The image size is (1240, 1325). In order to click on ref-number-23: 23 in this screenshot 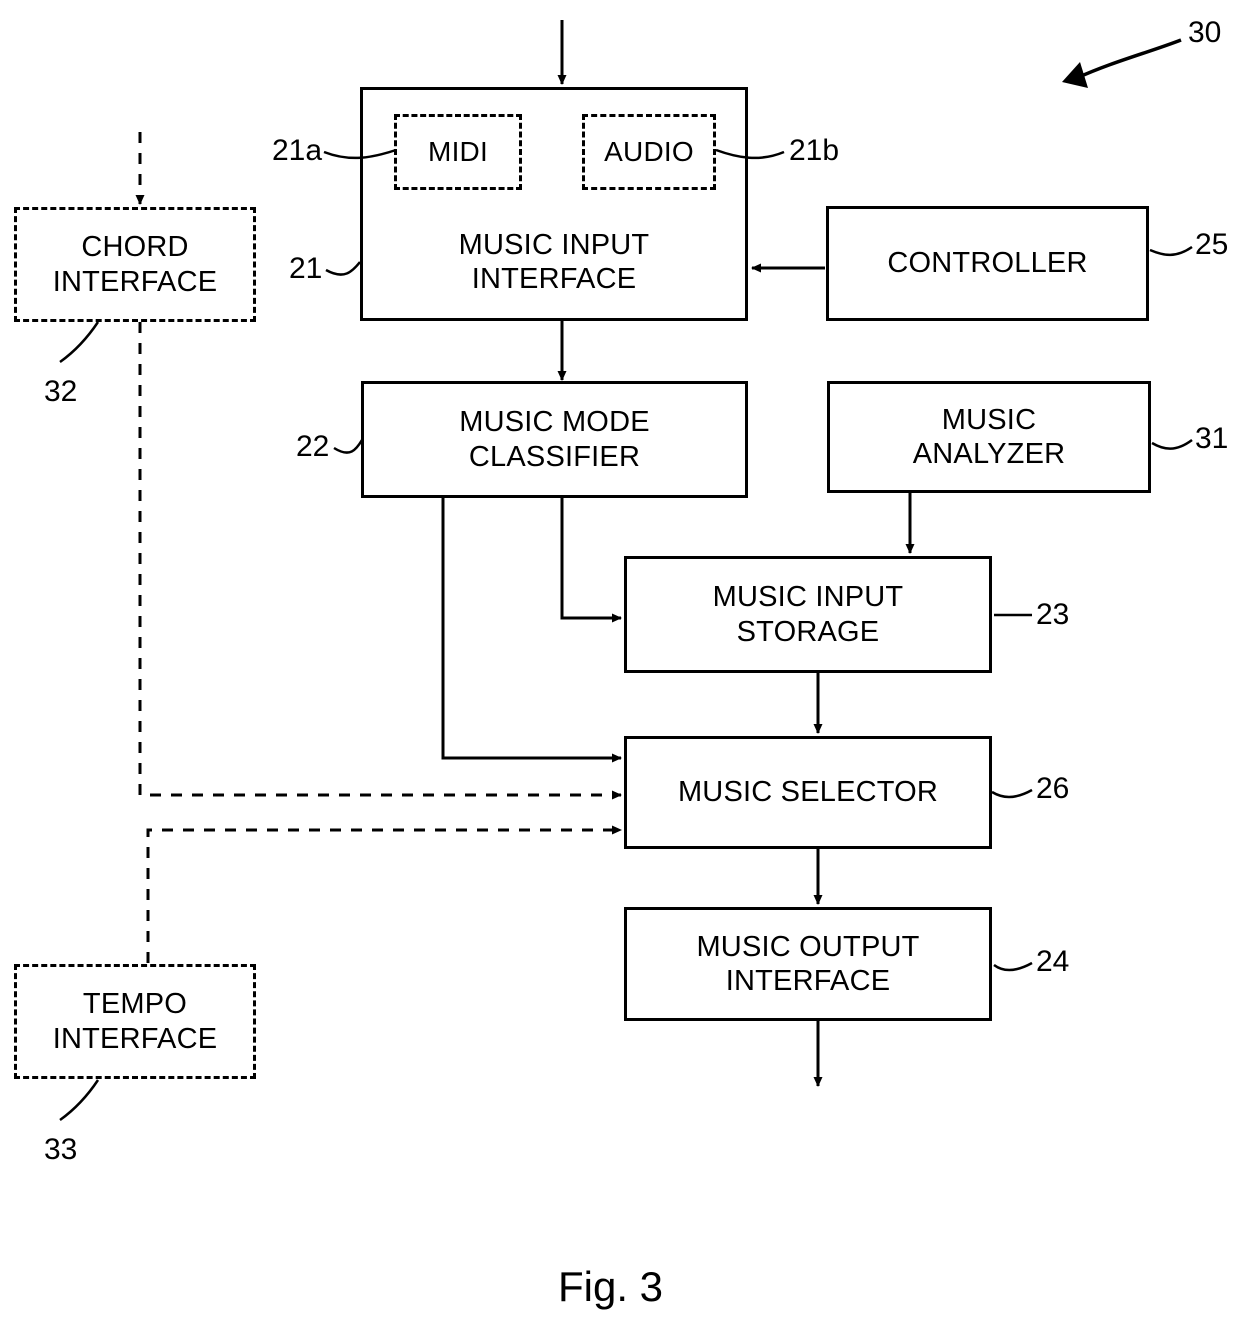, I will do `click(1053, 614)`.